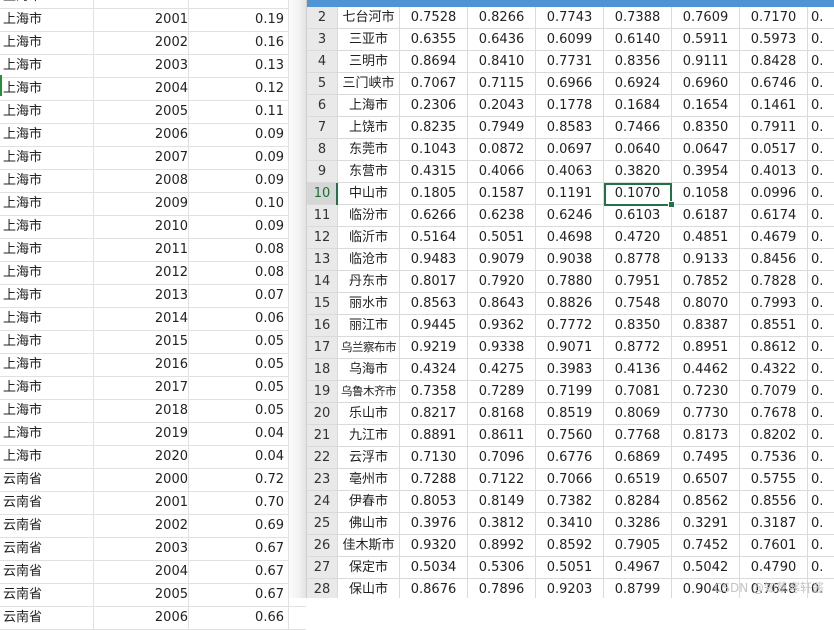  Describe the element at coordinates (322, 18) in the screenshot. I see `row-number-header: 2` at that location.